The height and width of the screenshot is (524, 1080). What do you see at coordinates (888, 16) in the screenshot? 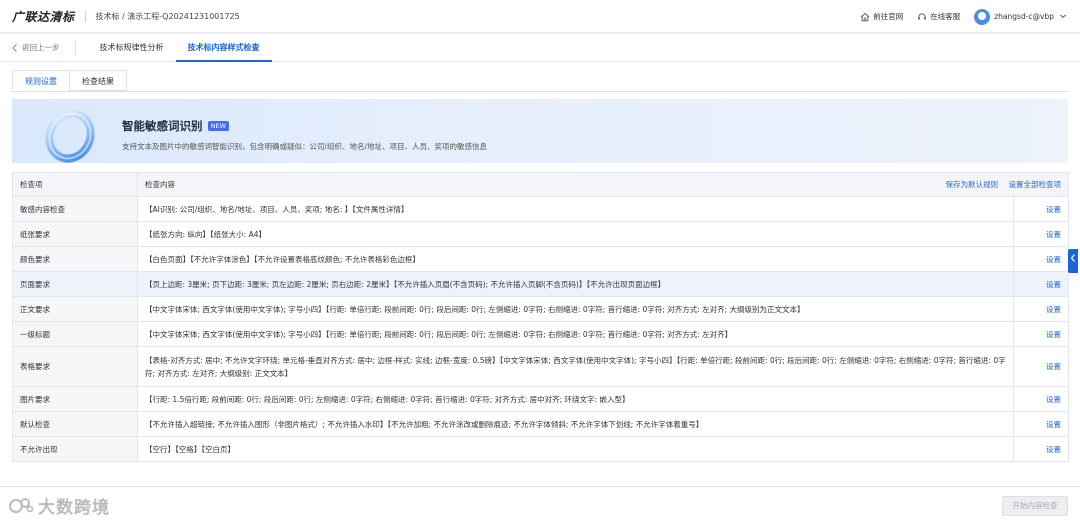
I see `official-site-label: 前往官网` at bounding box center [888, 16].